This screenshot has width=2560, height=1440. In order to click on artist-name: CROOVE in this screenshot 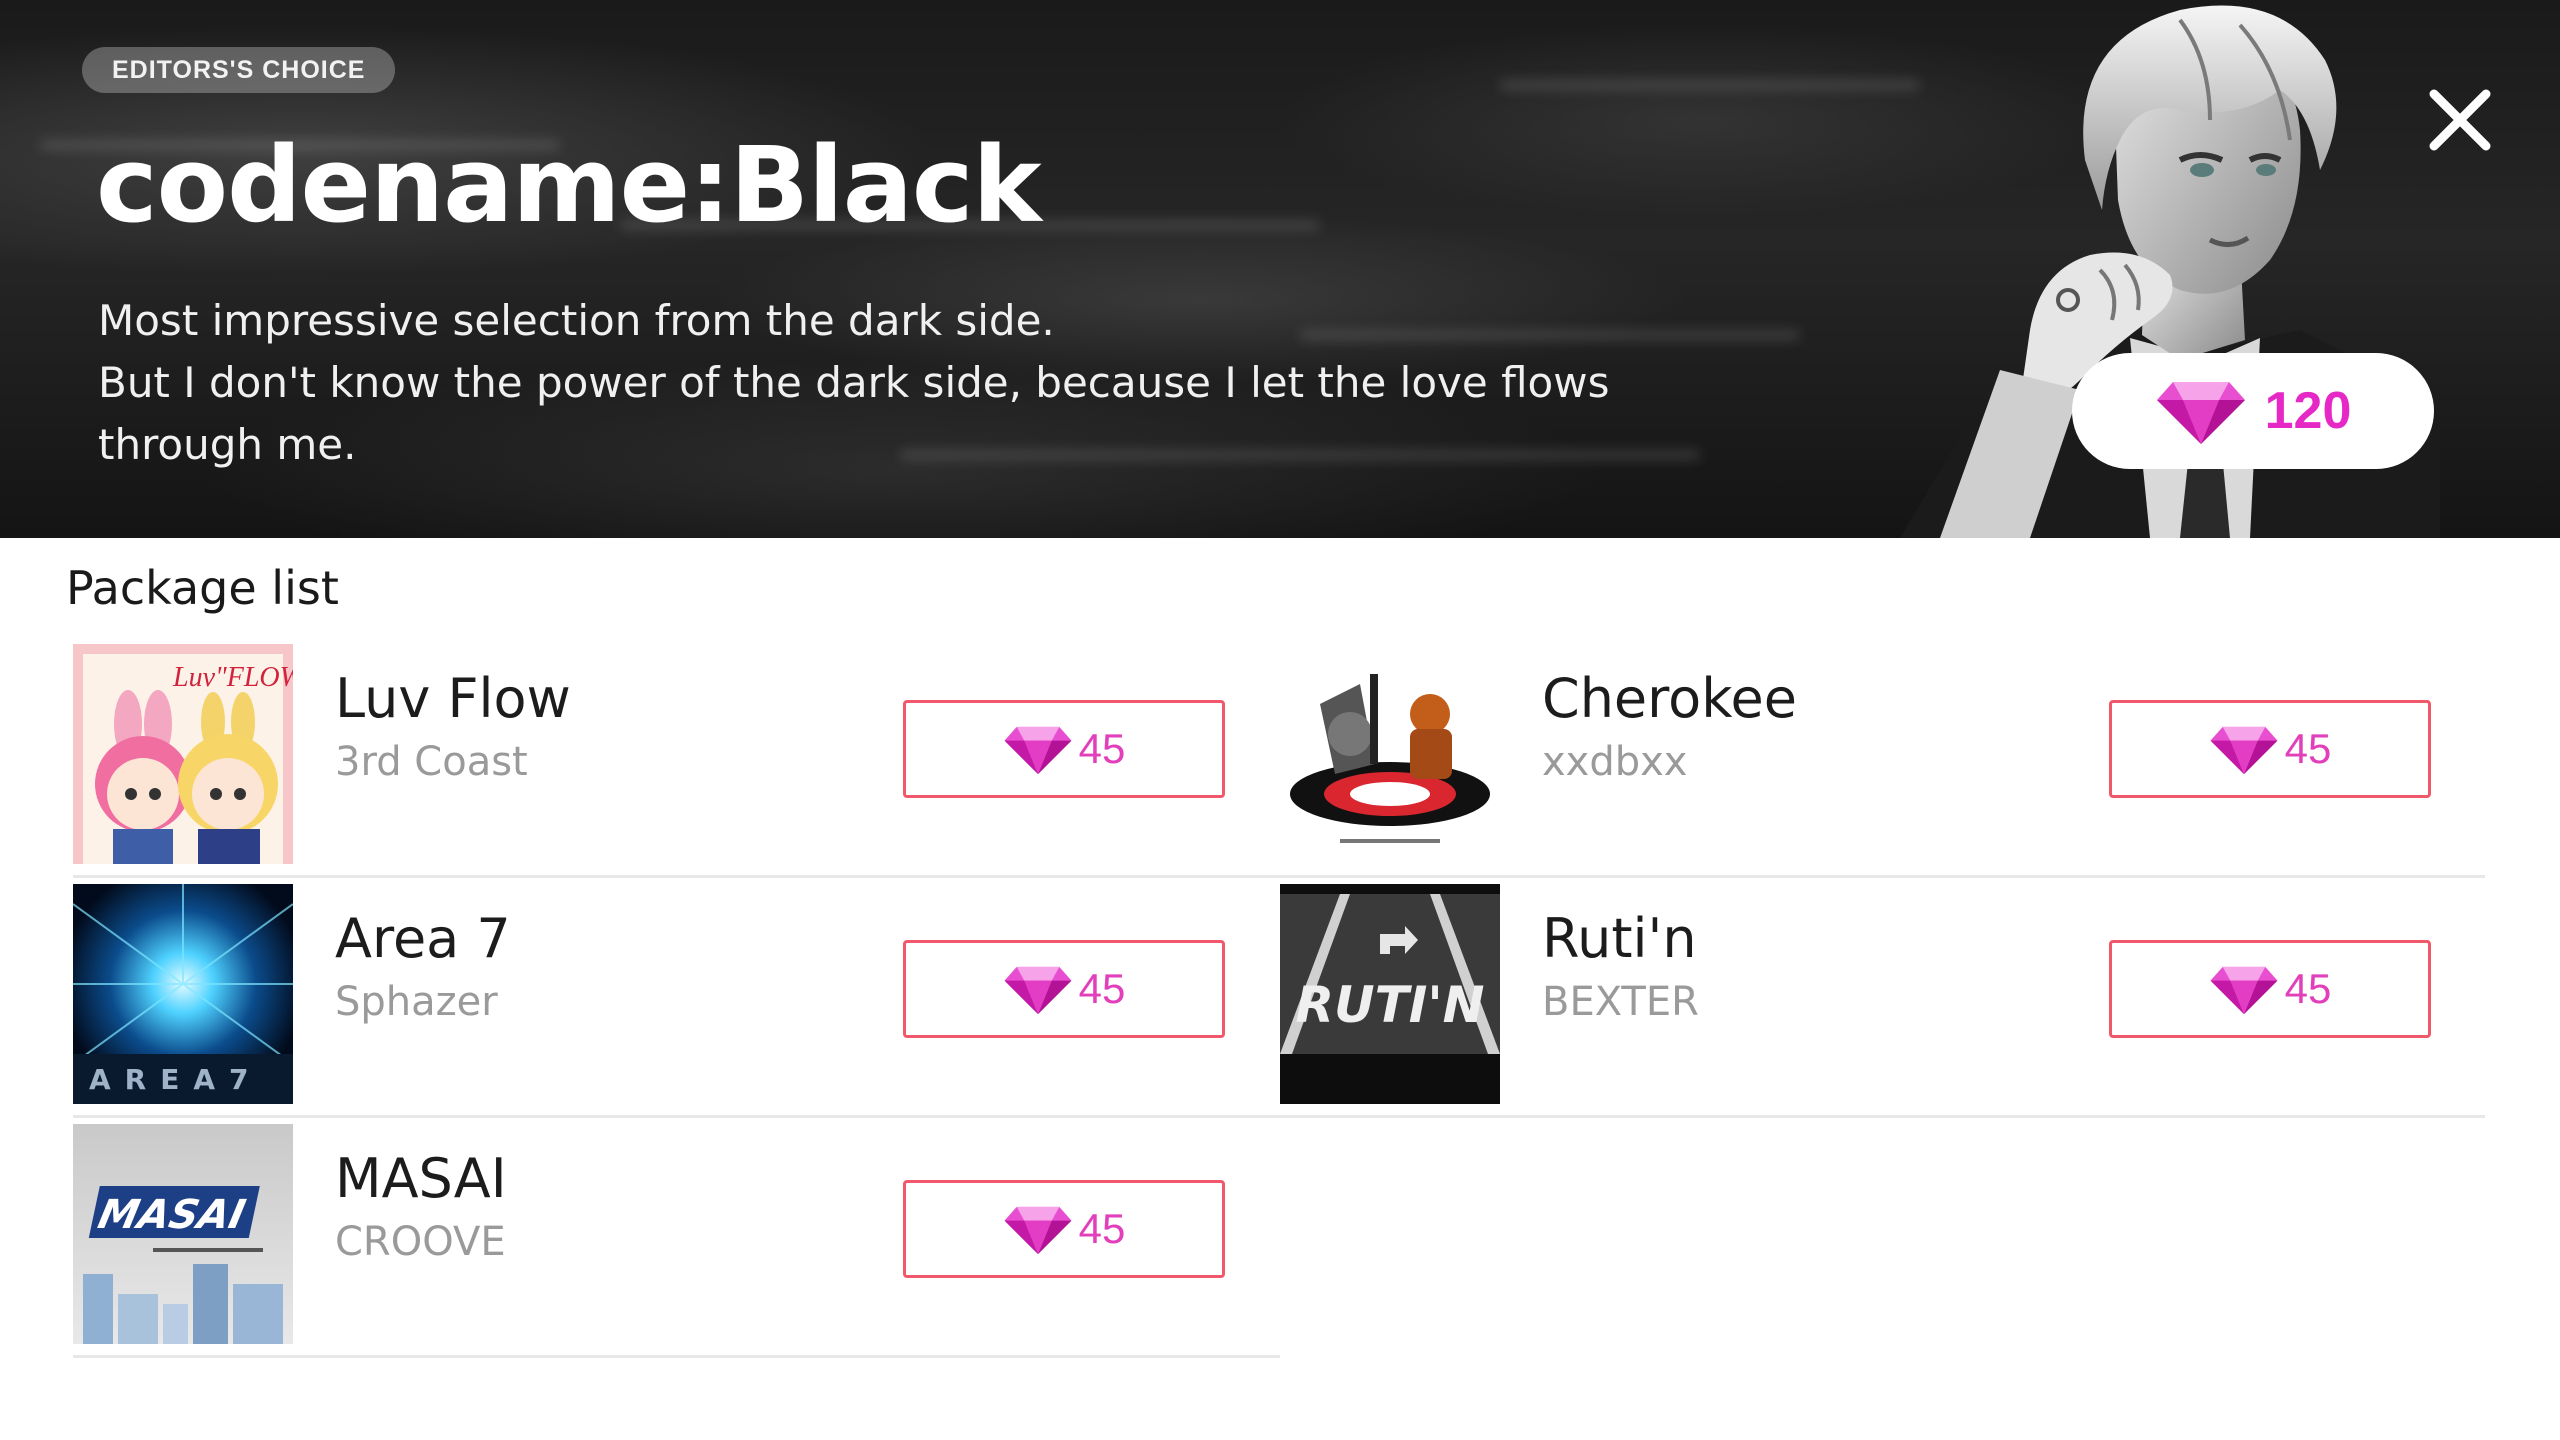, I will do `click(420, 1242)`.